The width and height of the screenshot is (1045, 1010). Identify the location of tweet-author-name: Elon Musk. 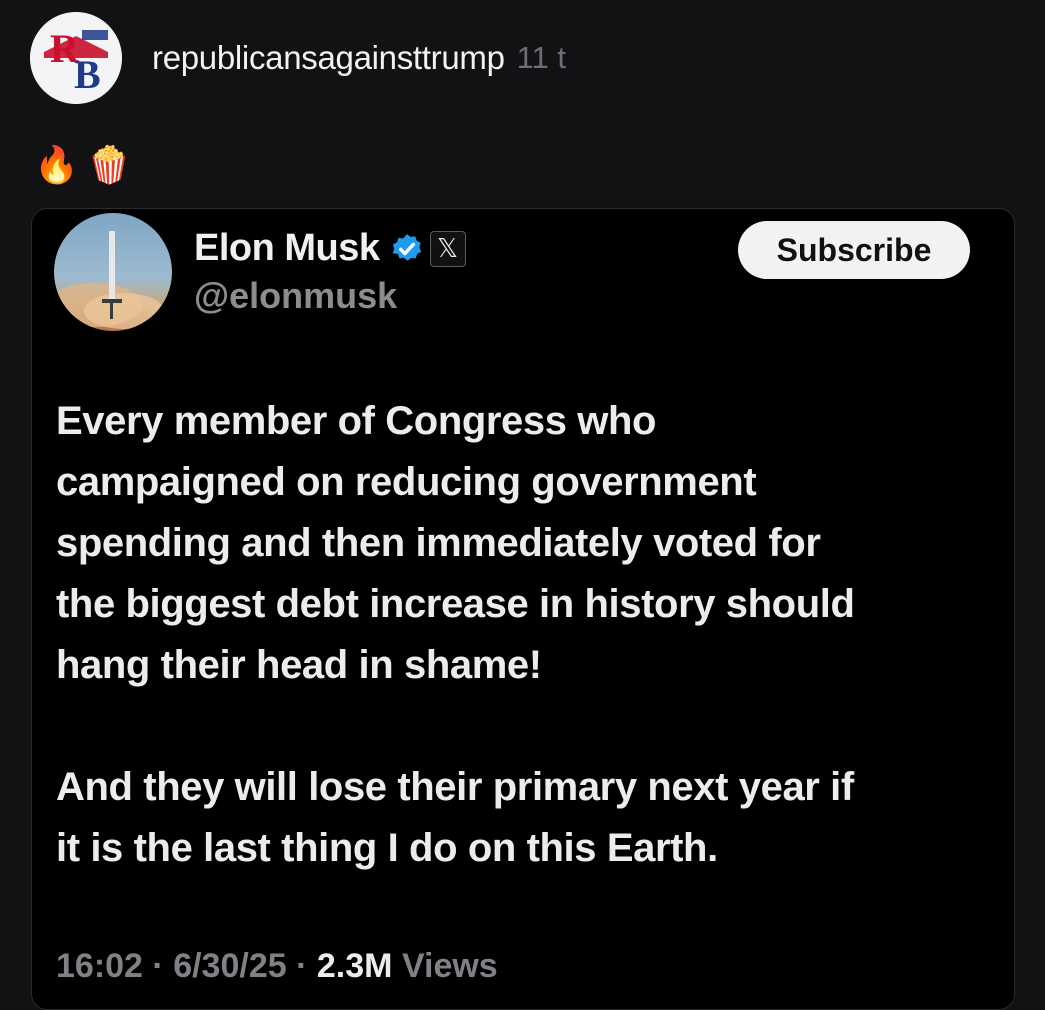
(287, 248).